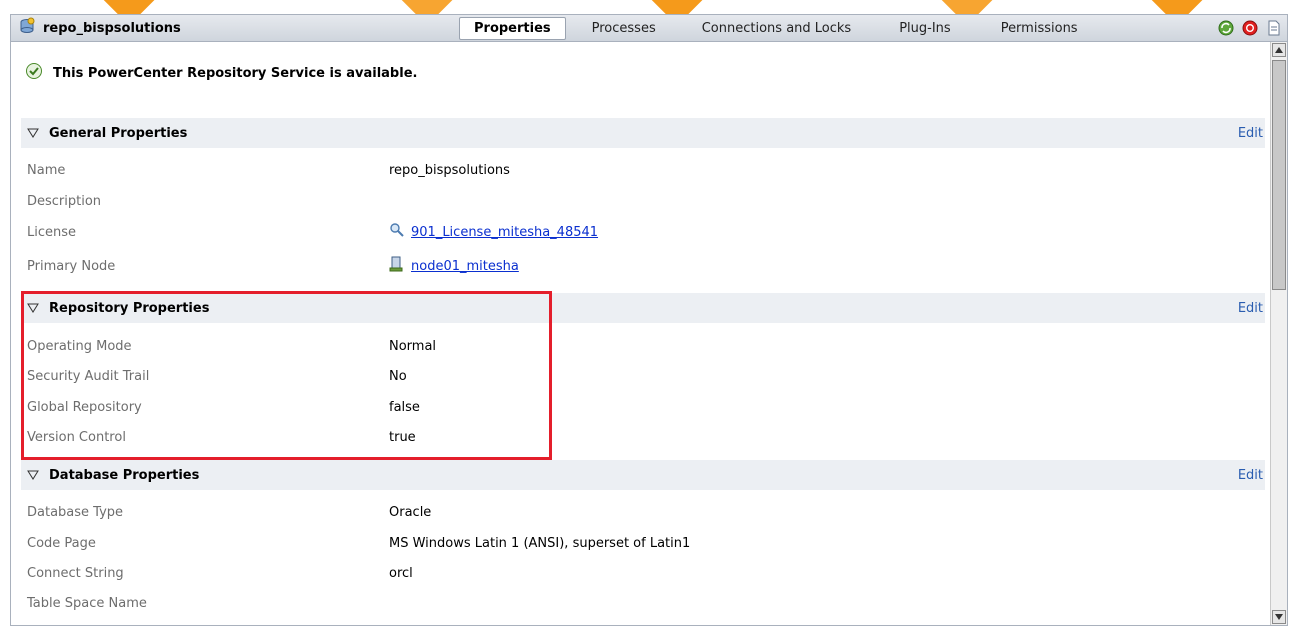  What do you see at coordinates (402, 437) in the screenshot?
I see `property-value: true` at bounding box center [402, 437].